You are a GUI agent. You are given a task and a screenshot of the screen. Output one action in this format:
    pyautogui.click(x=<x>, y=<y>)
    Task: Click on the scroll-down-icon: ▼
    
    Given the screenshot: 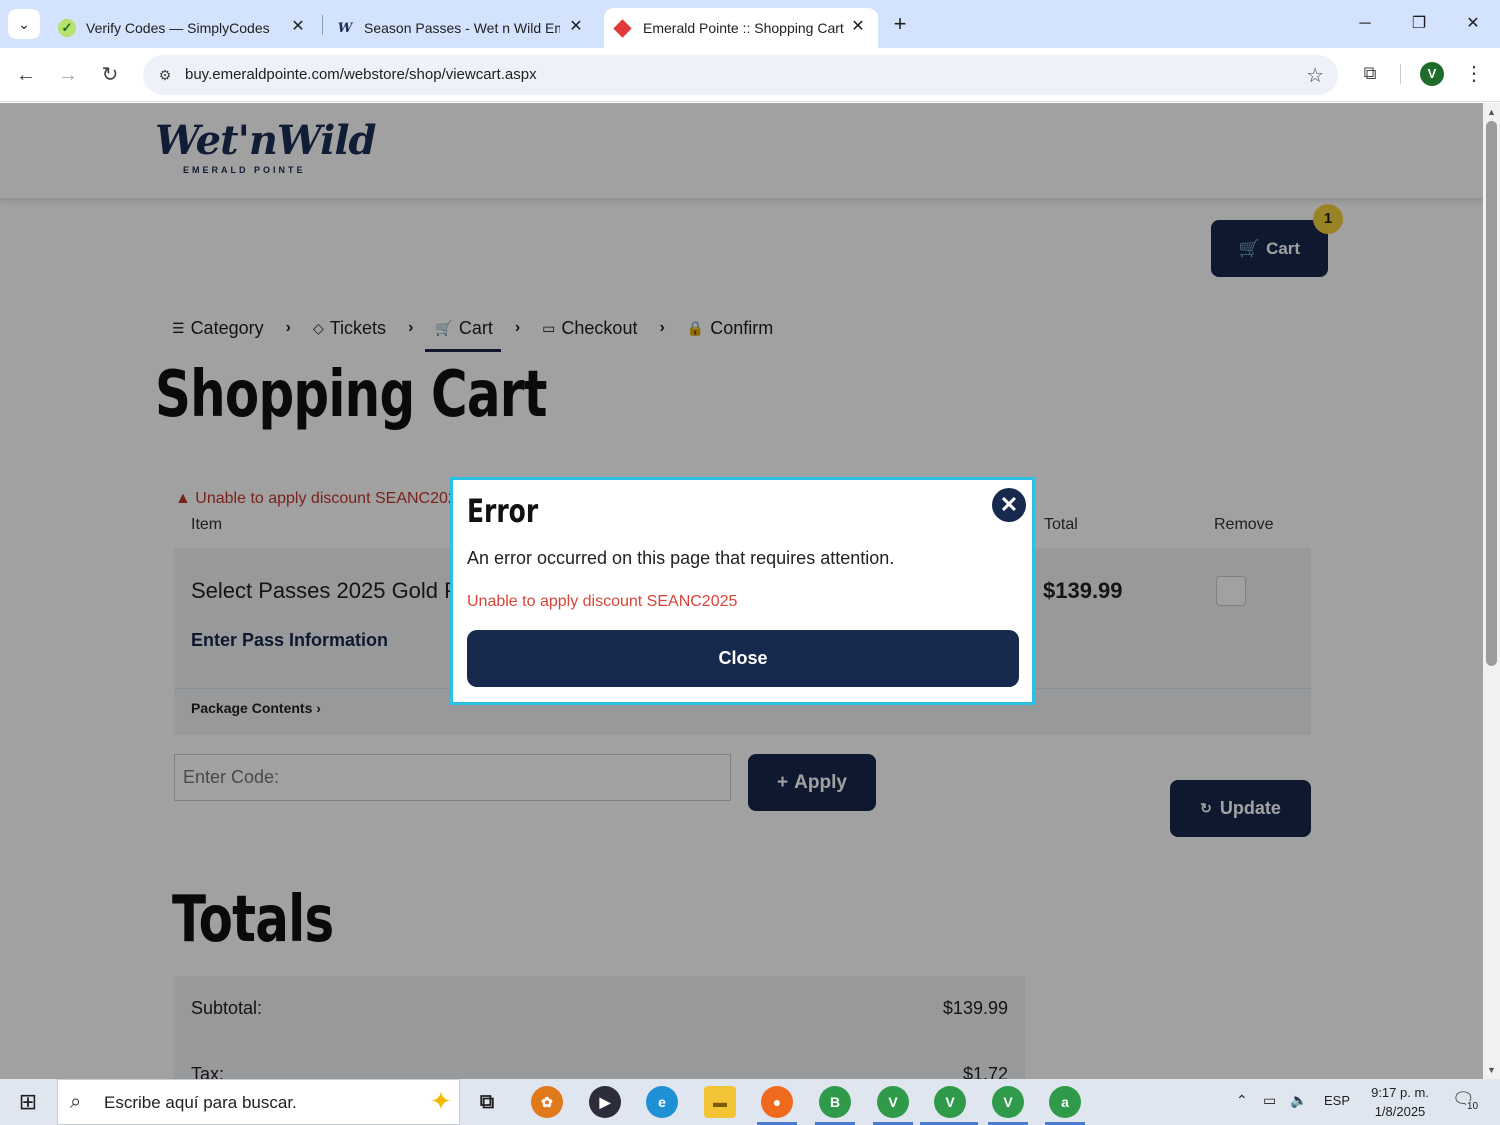 What is the action you would take?
    pyautogui.click(x=1491, y=1070)
    